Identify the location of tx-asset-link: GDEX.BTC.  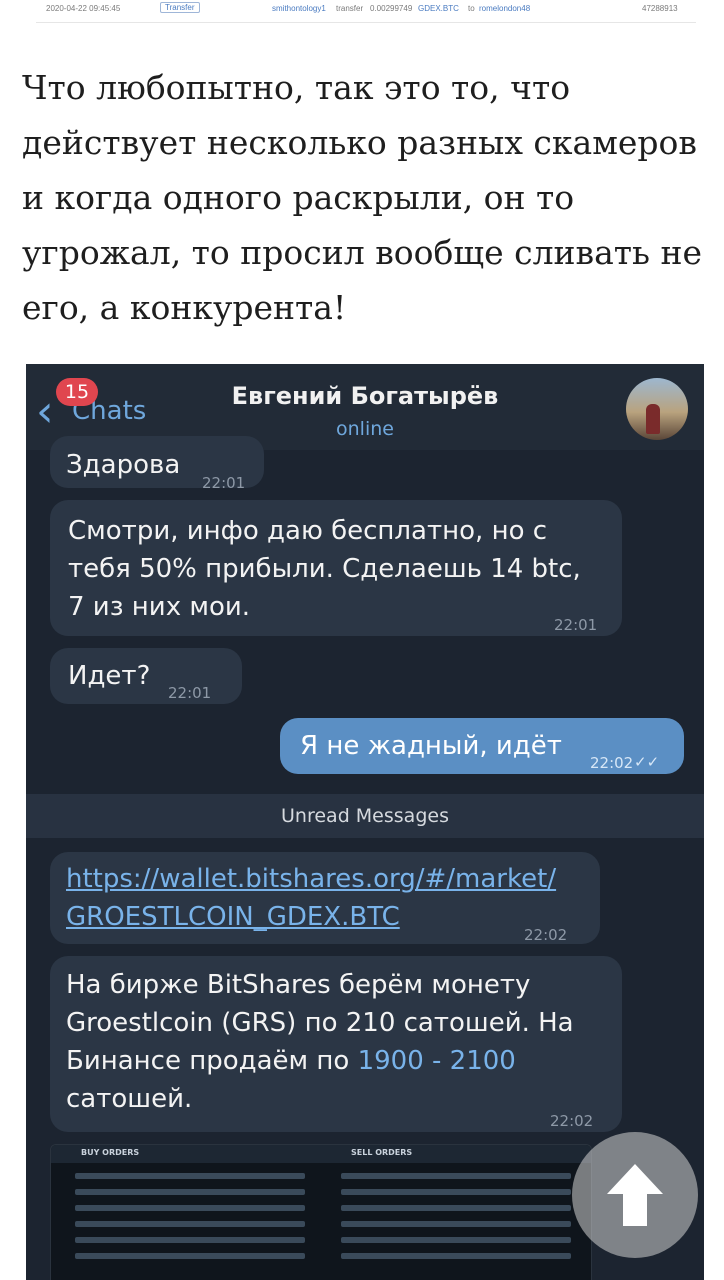
(438, 8).